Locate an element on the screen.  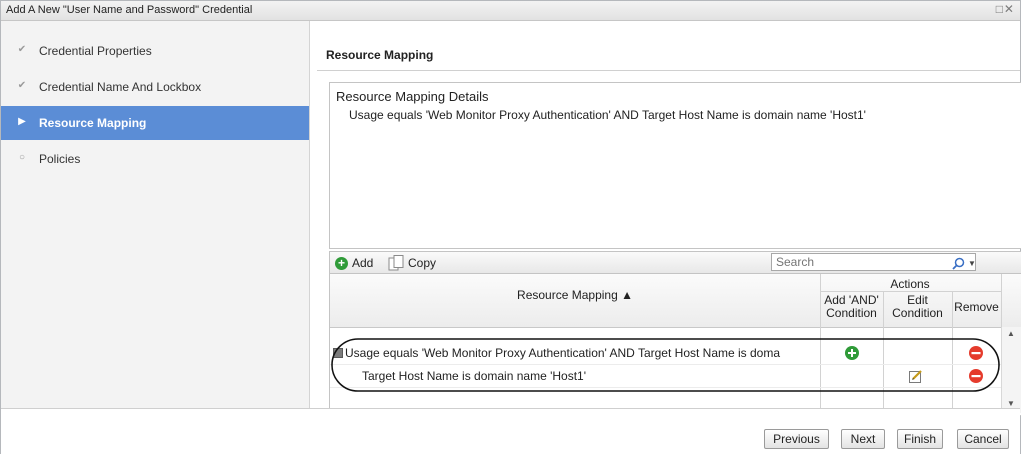
column-header-edit-condition: Edit Condition is located at coordinates (917, 307).